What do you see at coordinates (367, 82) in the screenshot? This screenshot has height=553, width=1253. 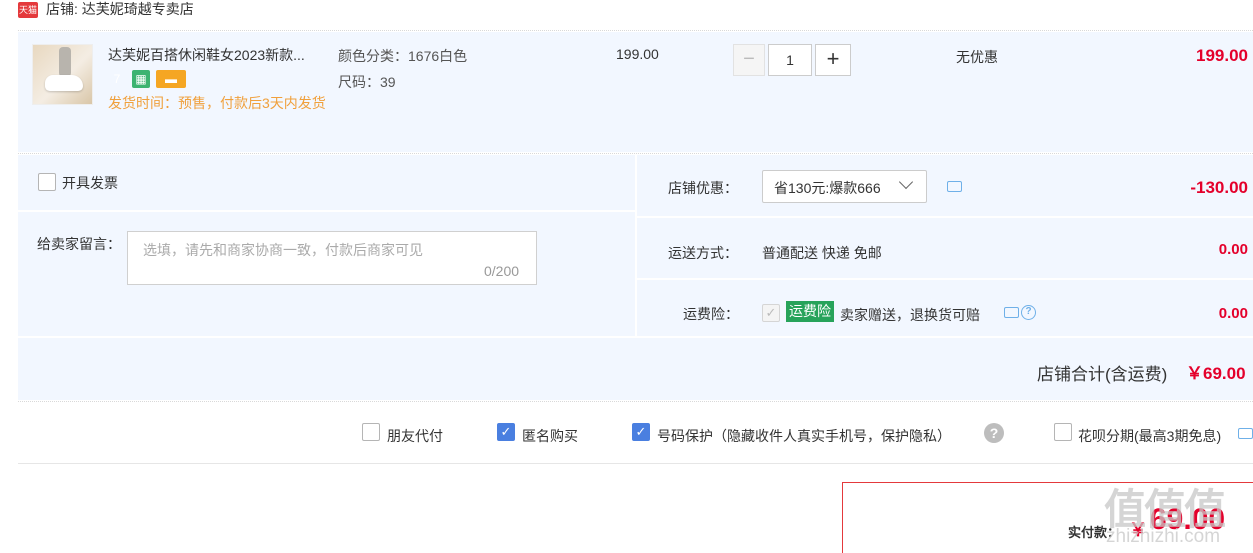 I see `sku-size: 尺码：39` at bounding box center [367, 82].